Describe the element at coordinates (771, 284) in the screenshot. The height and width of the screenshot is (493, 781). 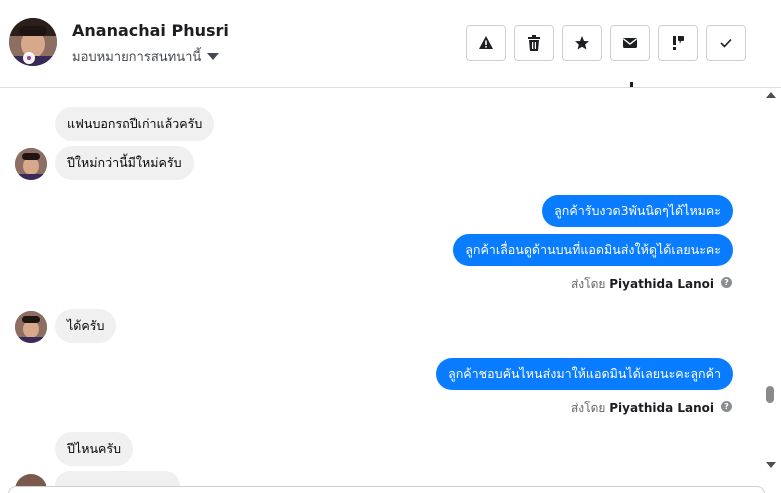
I see `message-scrollbar` at that location.